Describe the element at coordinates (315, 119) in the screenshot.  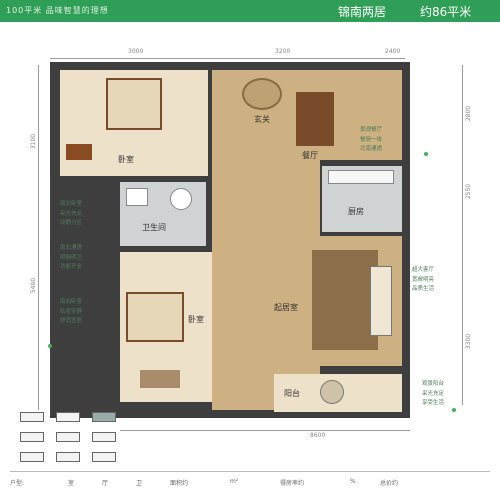
I see `dining-table` at that location.